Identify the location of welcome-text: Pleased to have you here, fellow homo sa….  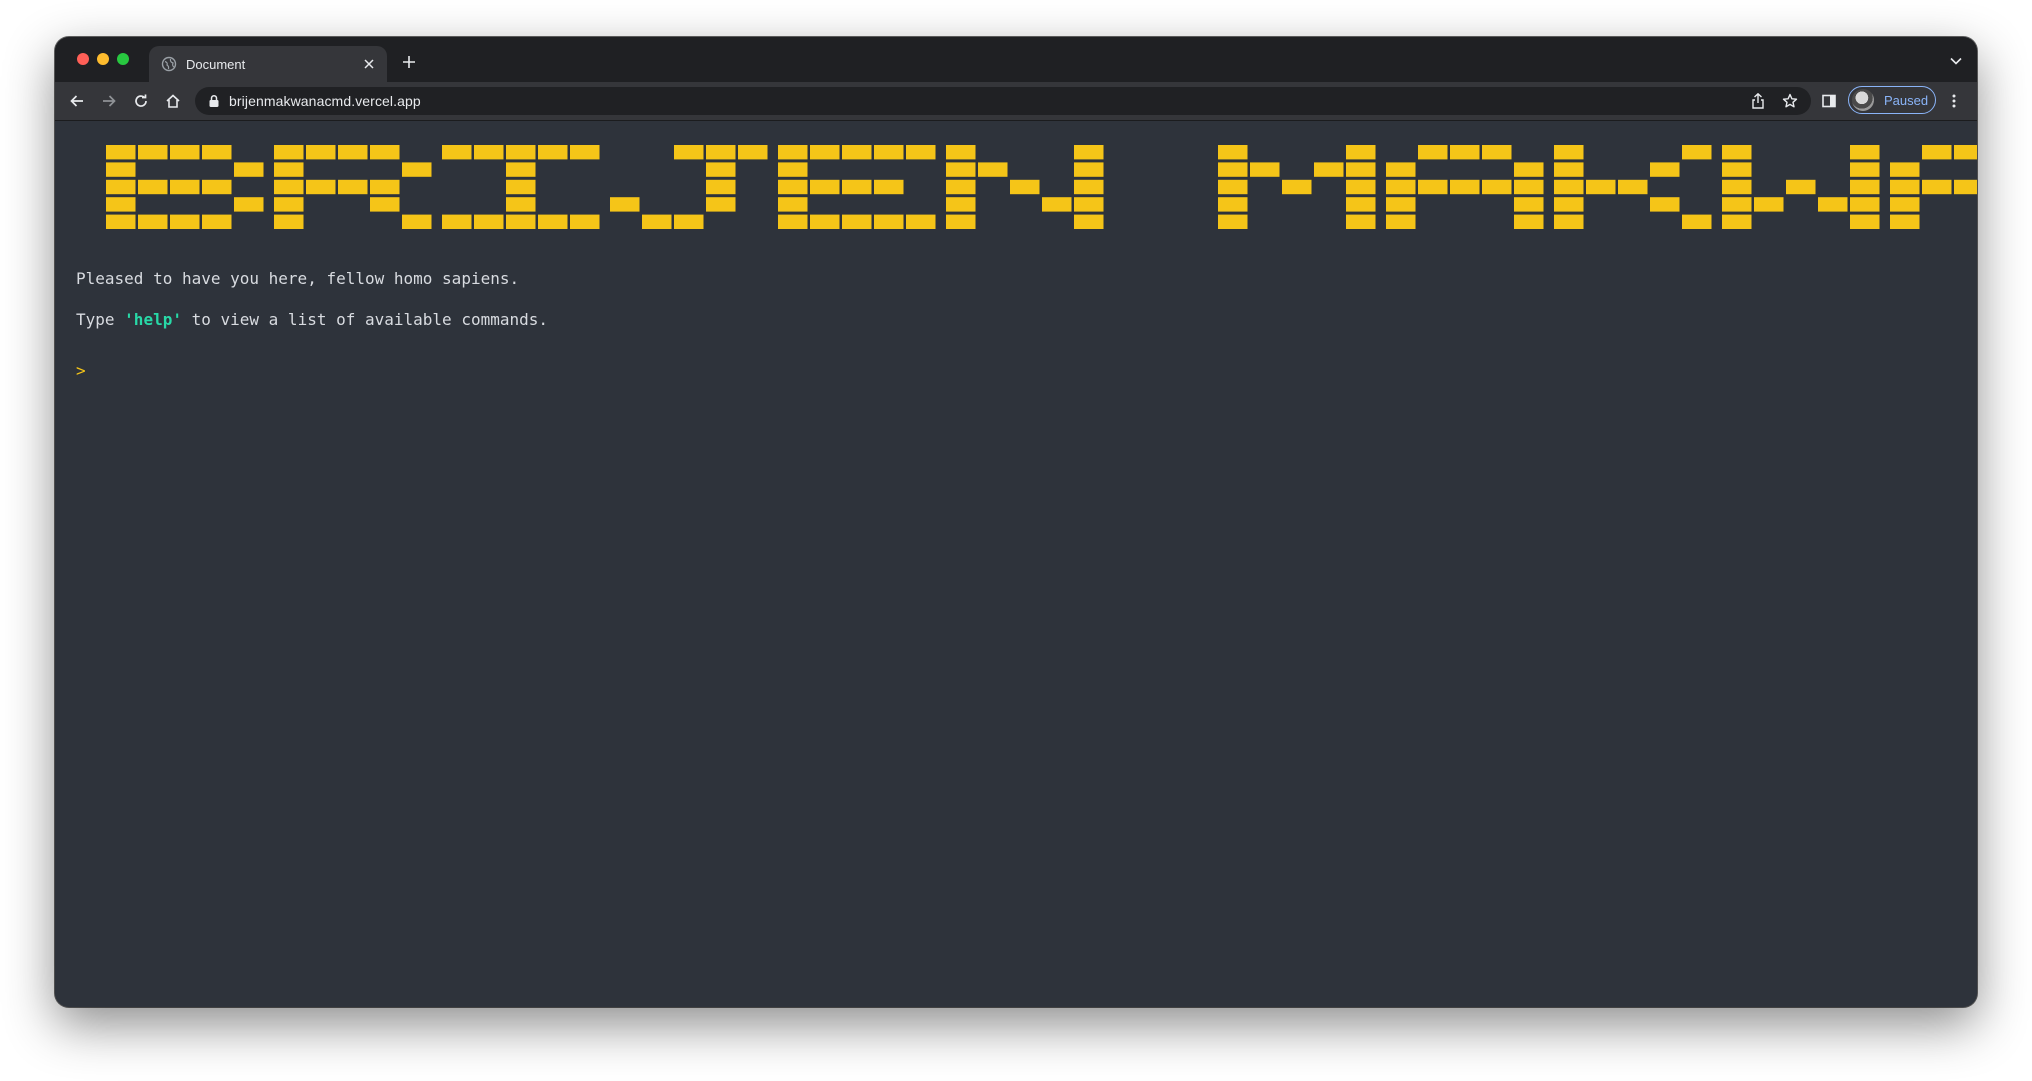
(298, 278).